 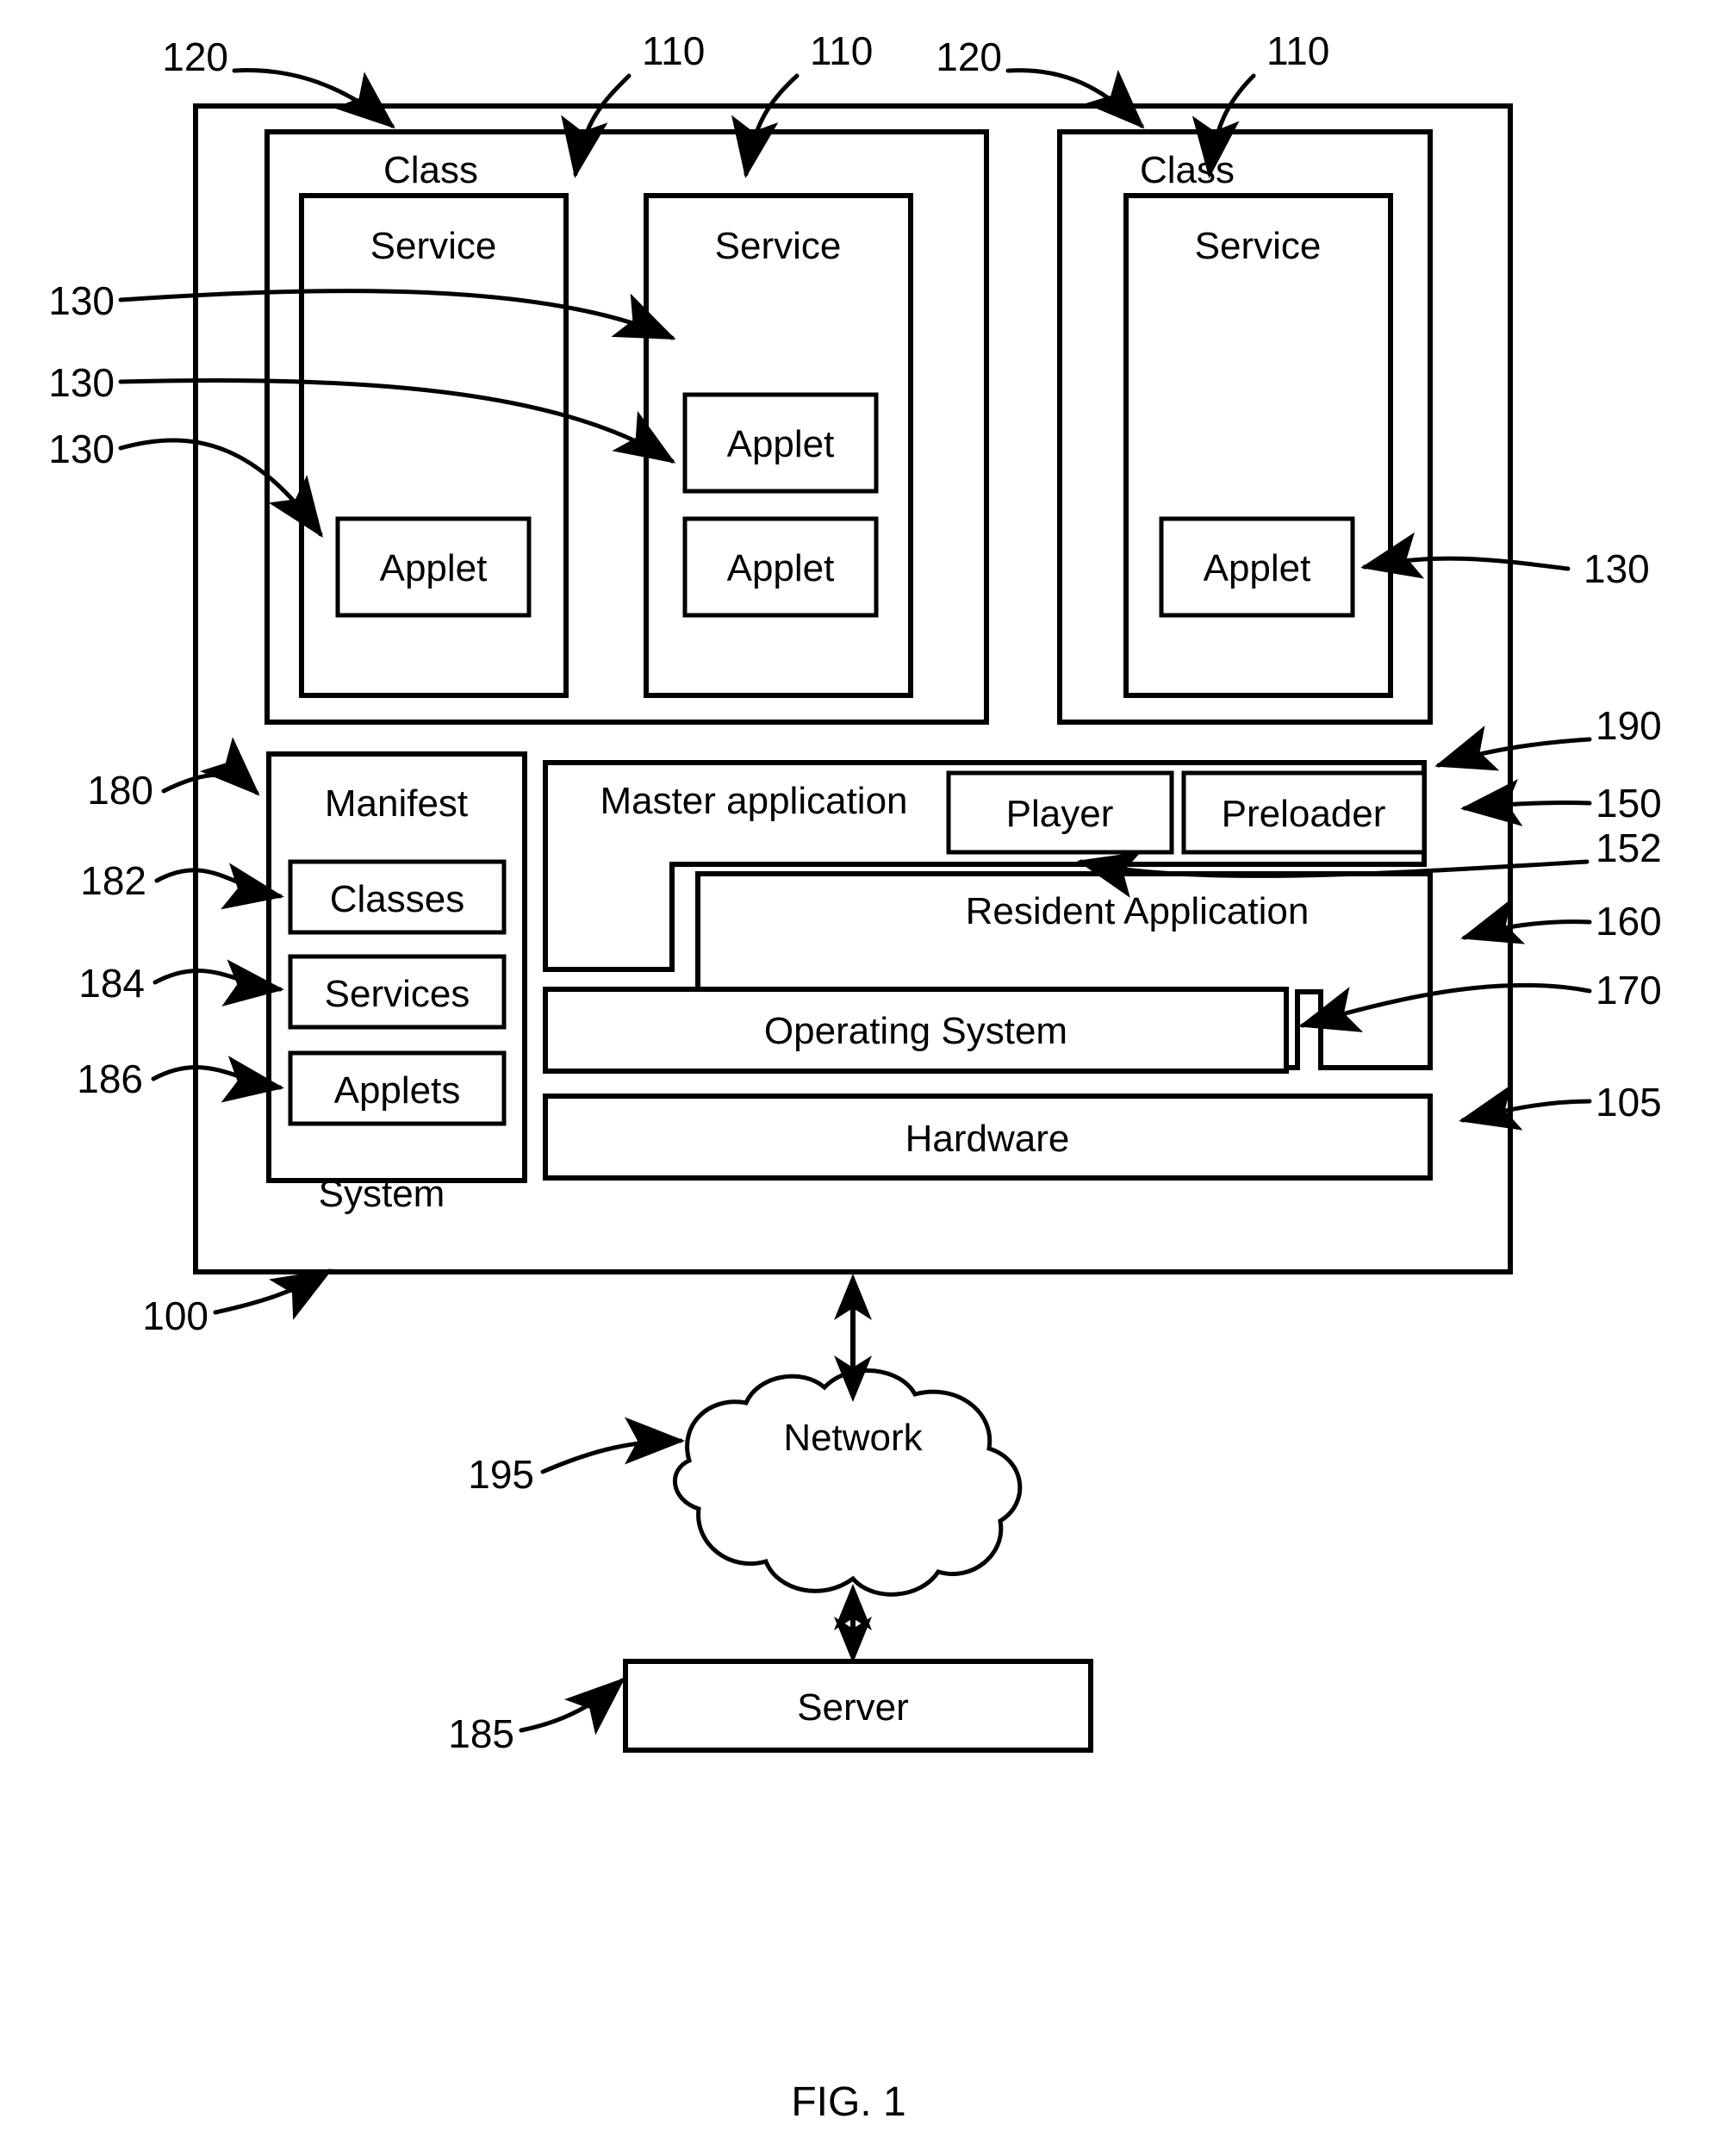 I want to click on figure-caption: FIG. 1, so click(x=848, y=2102).